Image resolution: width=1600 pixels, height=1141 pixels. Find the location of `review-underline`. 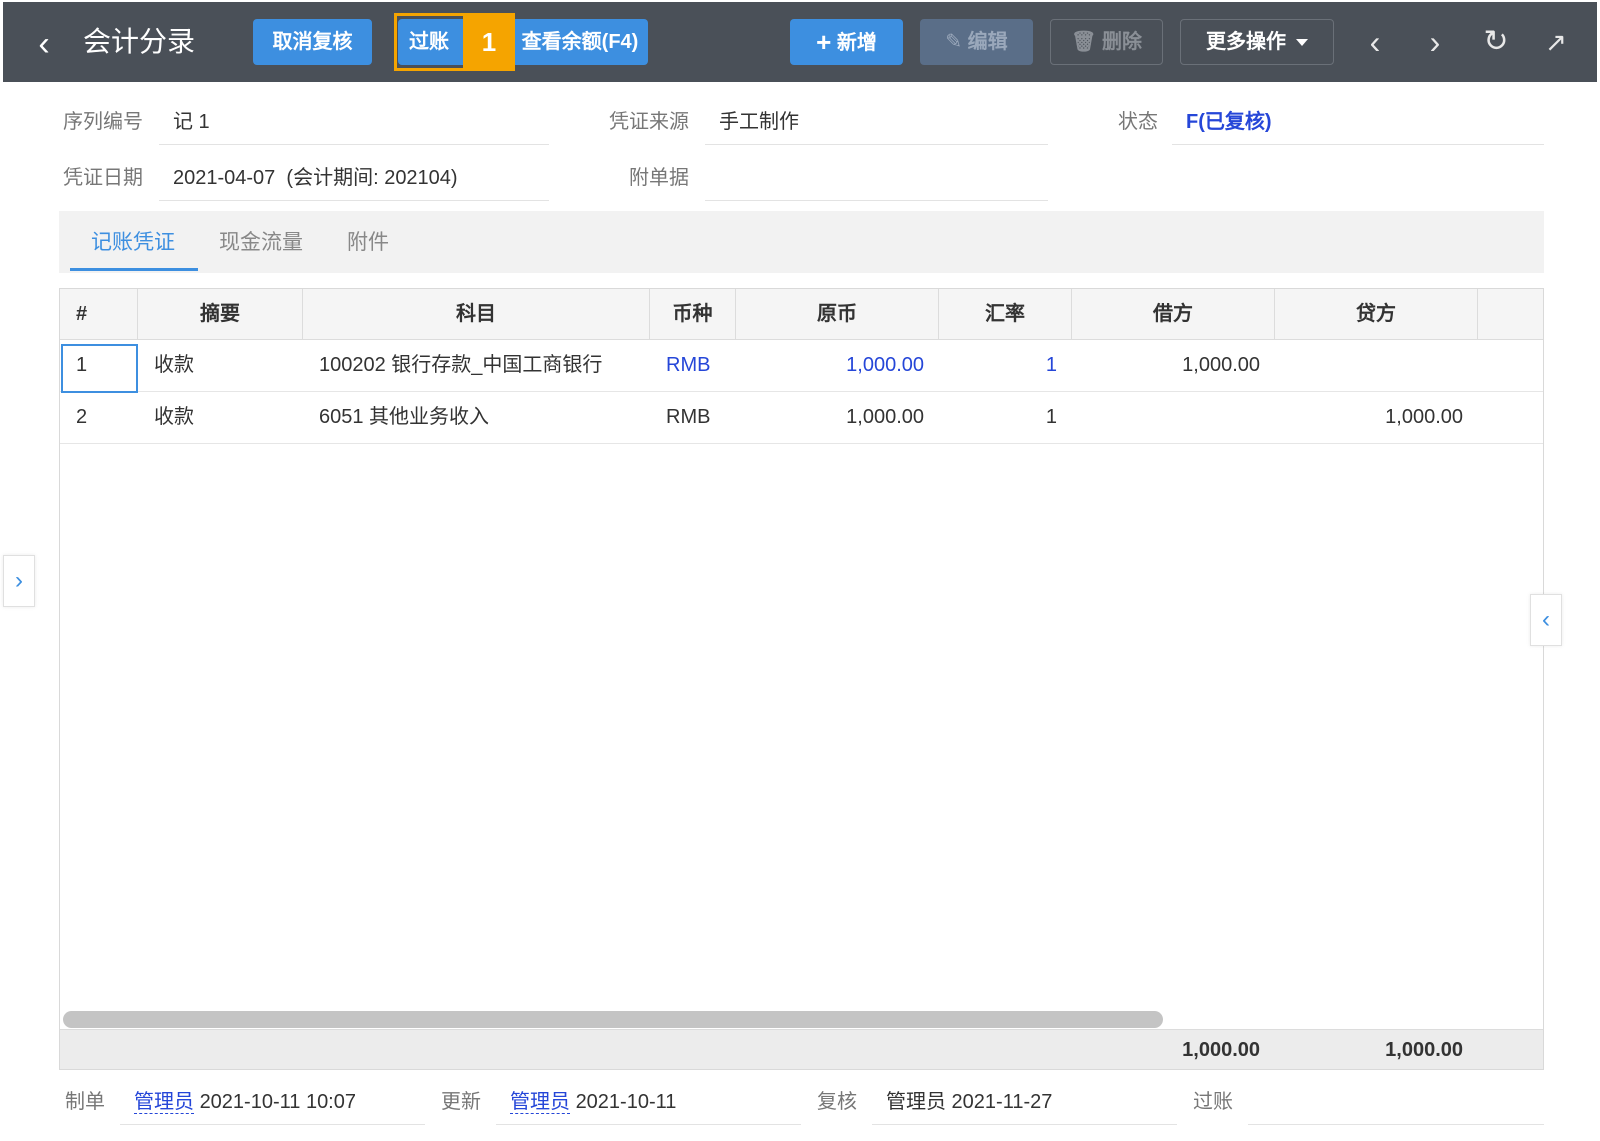

review-underline is located at coordinates (1024, 1124).